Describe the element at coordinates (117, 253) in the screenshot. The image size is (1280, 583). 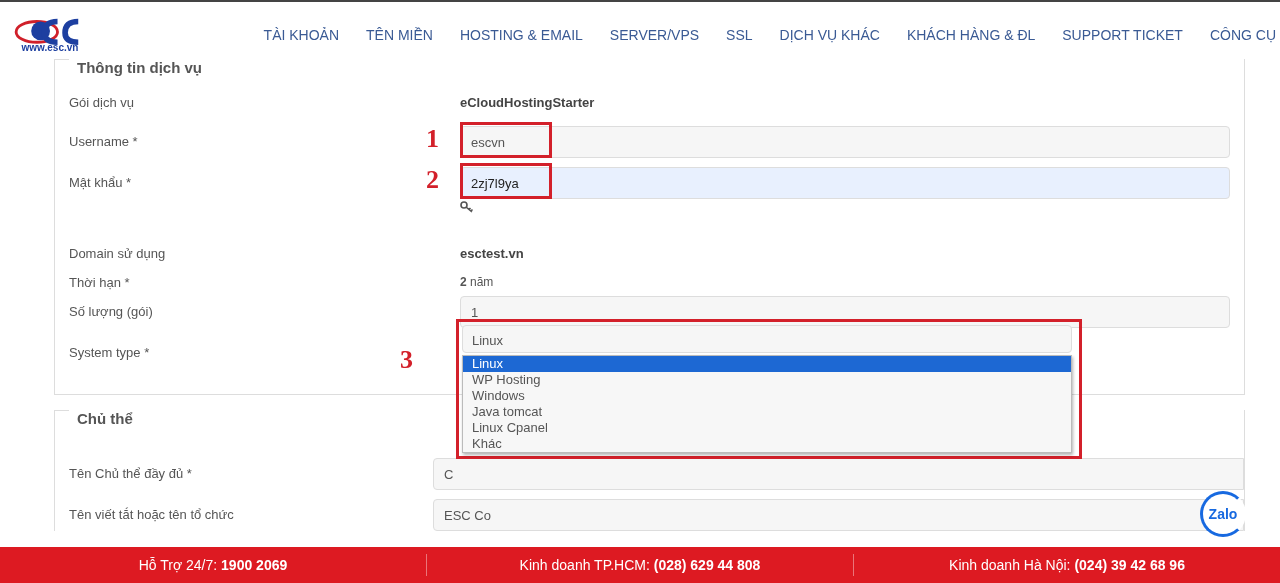
I see `field-label: Domain sử dụng` at that location.